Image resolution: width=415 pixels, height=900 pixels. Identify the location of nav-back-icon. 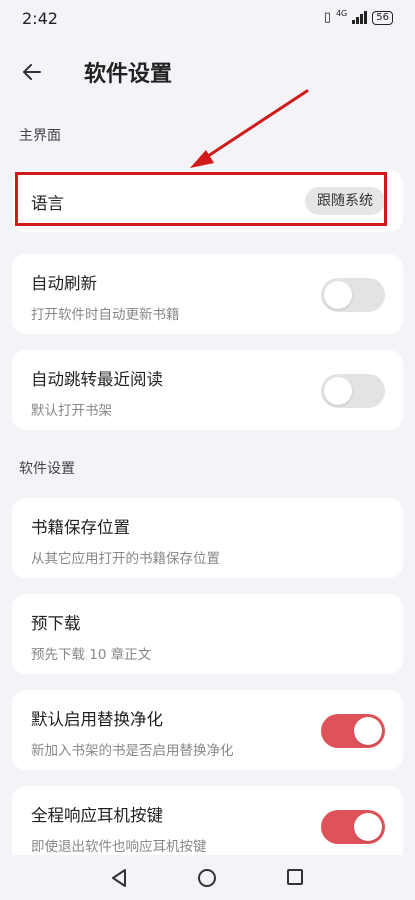
(119, 878).